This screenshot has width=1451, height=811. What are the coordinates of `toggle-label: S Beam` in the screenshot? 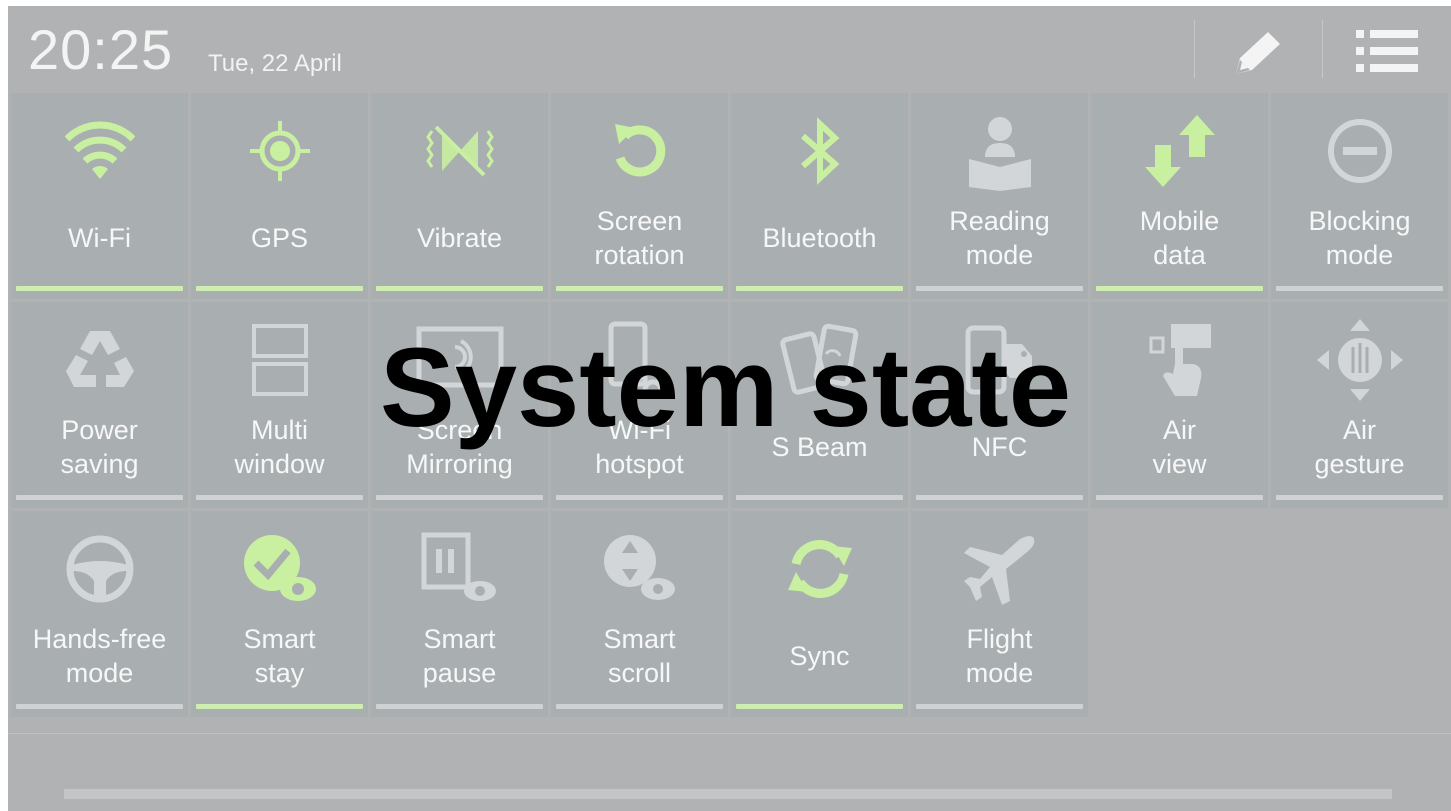 It's located at (819, 447).